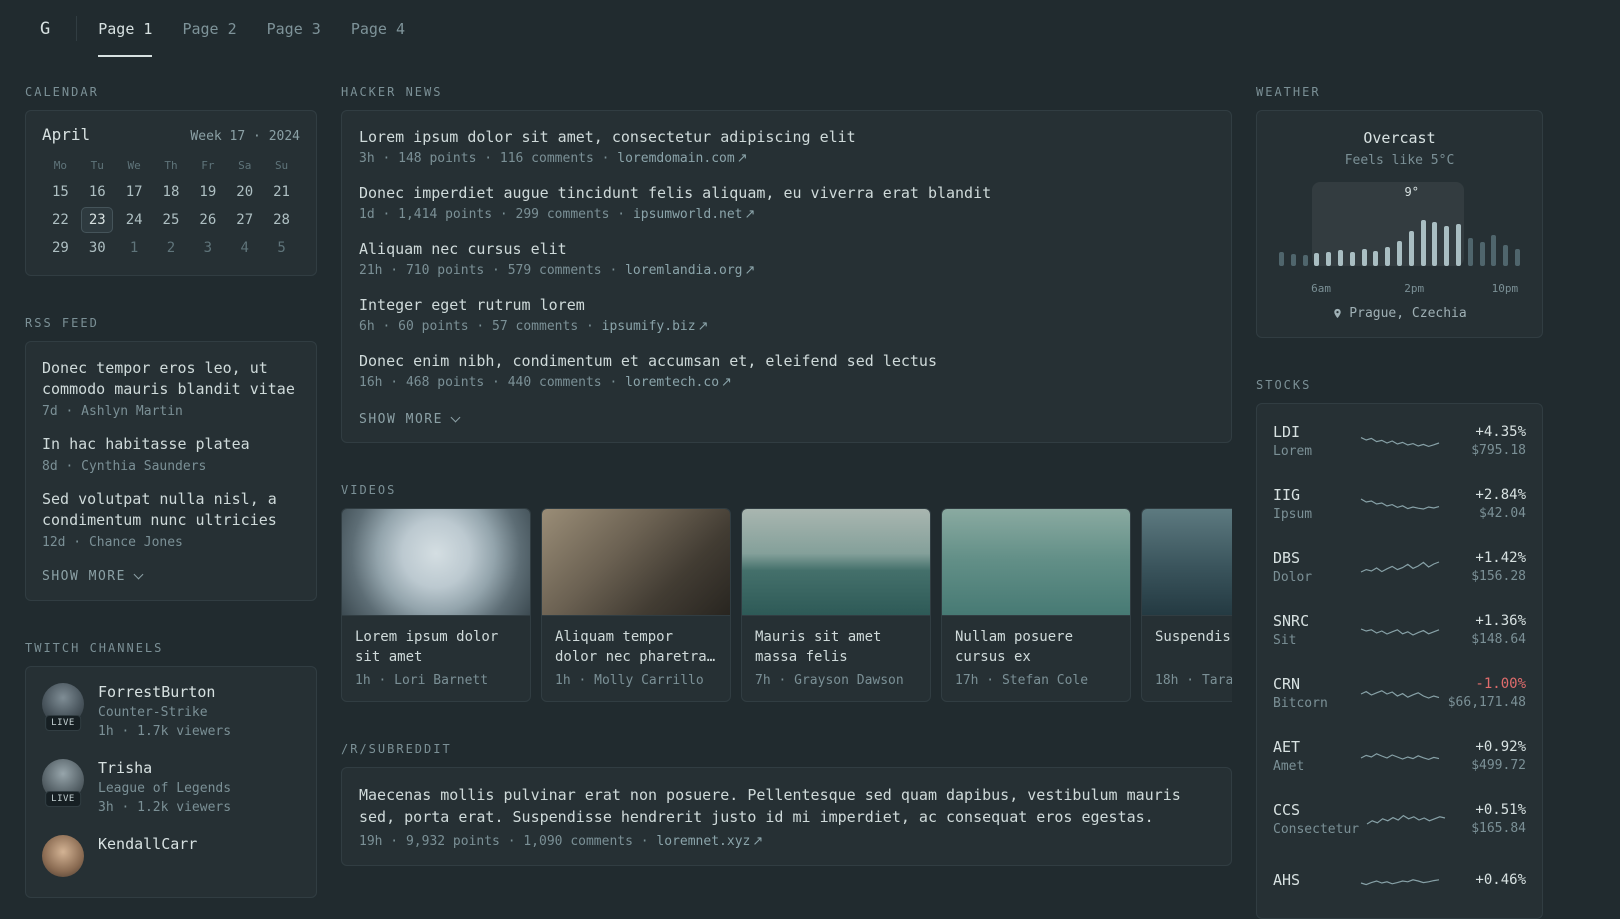  I want to click on stock-row: IIG Ipsum +2.84% $42.04, so click(1399, 503).